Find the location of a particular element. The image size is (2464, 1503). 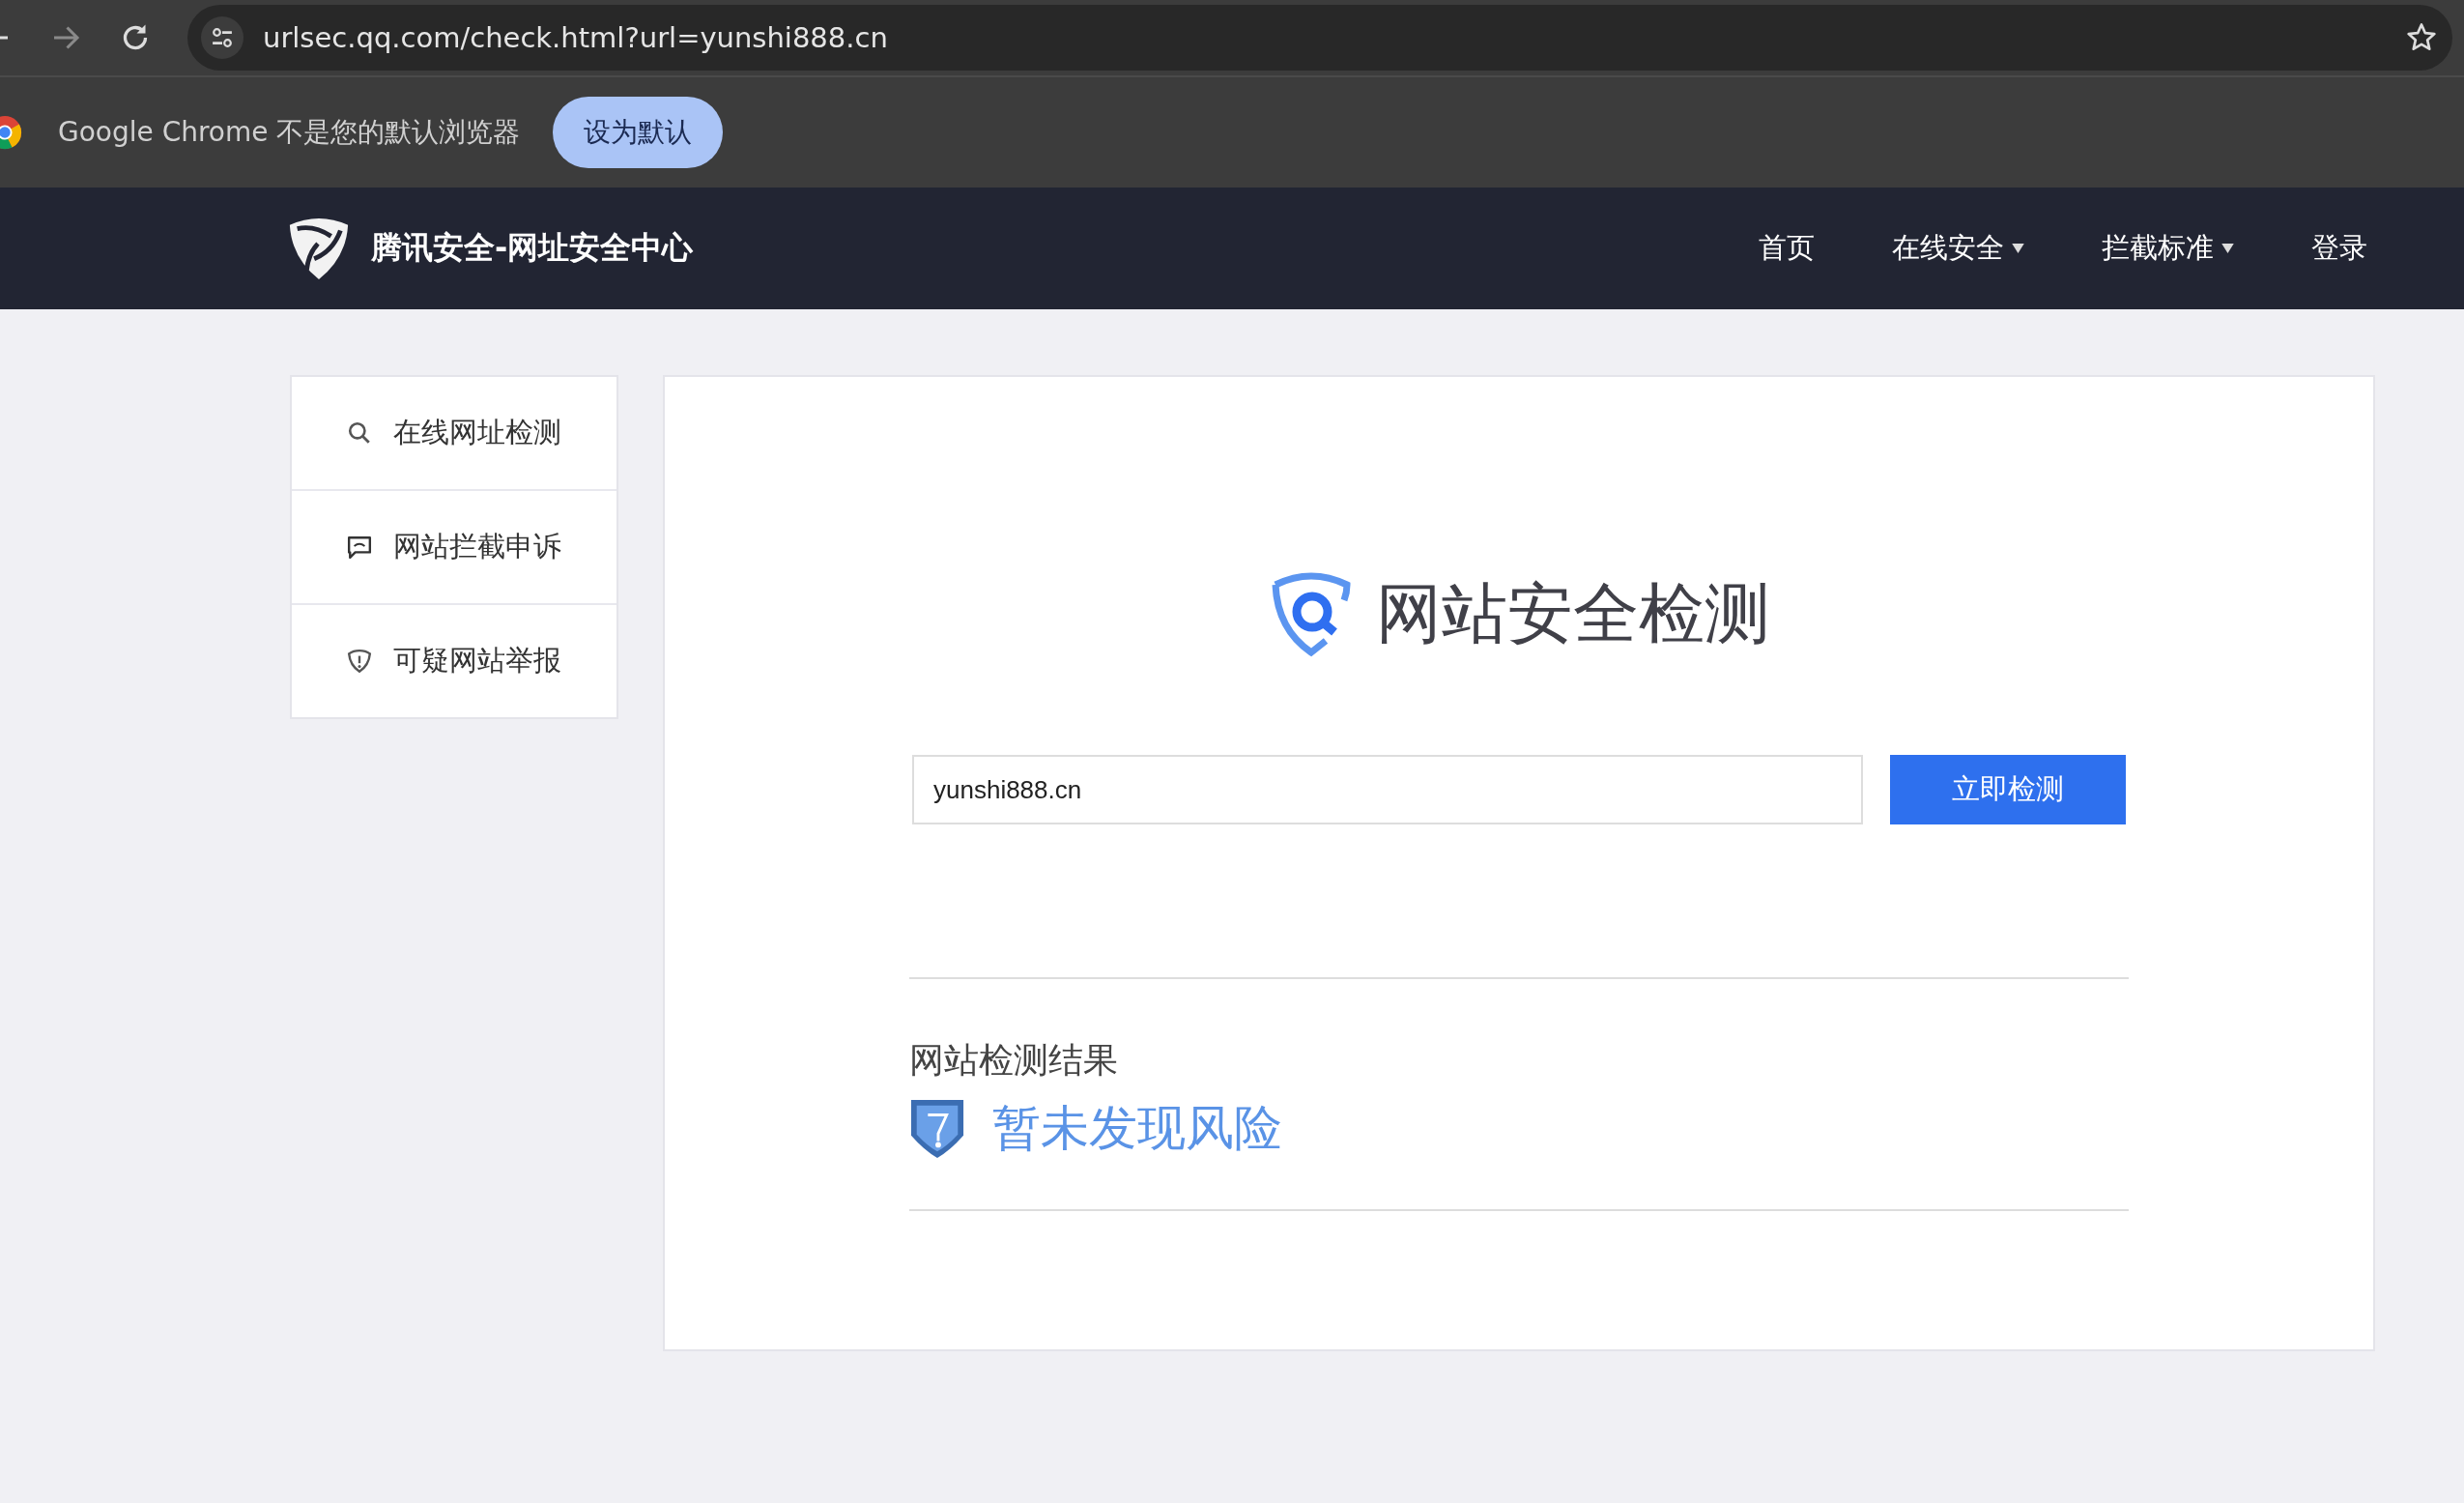

sidebar-item: 在线网址检测 is located at coordinates (454, 434).